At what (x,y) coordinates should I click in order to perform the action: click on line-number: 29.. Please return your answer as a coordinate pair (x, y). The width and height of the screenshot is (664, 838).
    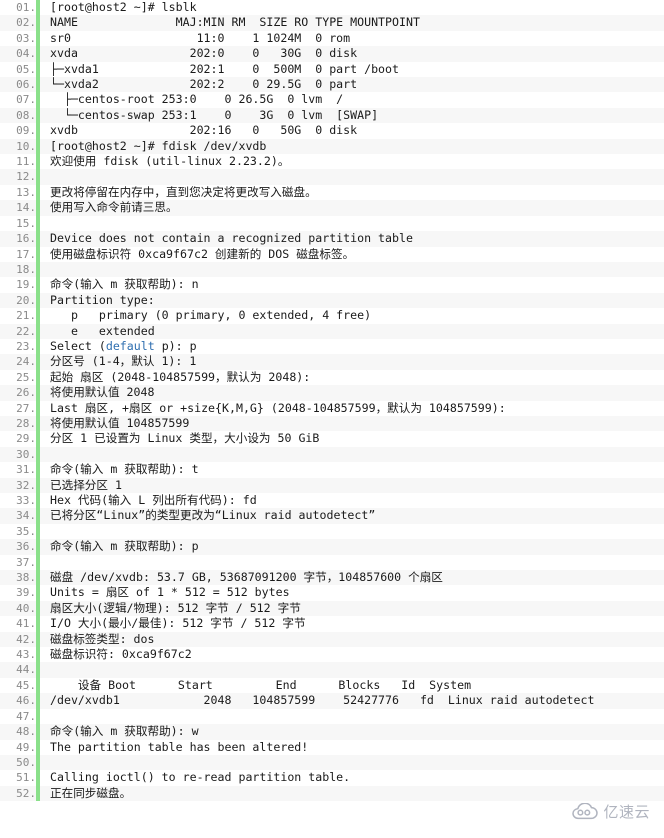
    Looking at the image, I should click on (26, 439).